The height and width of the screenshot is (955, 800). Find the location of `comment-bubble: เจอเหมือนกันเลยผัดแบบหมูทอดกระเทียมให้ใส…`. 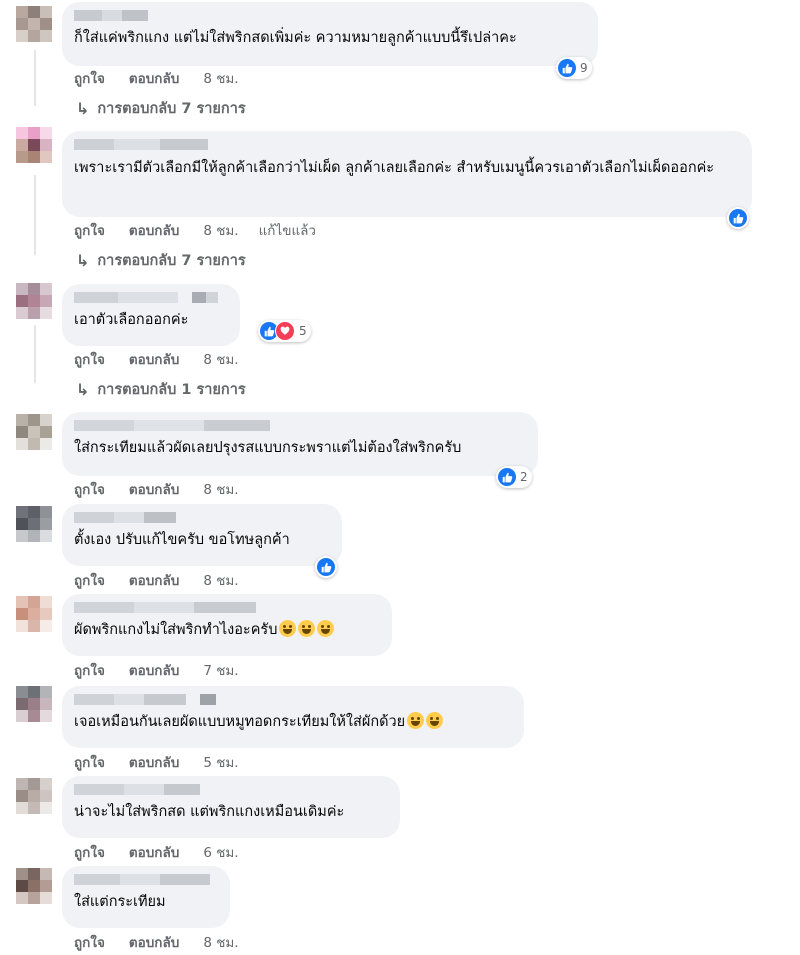

comment-bubble: เจอเหมือนกันเลยผัดแบบหมูทอดกระเทียมให้ใส… is located at coordinates (293, 717).